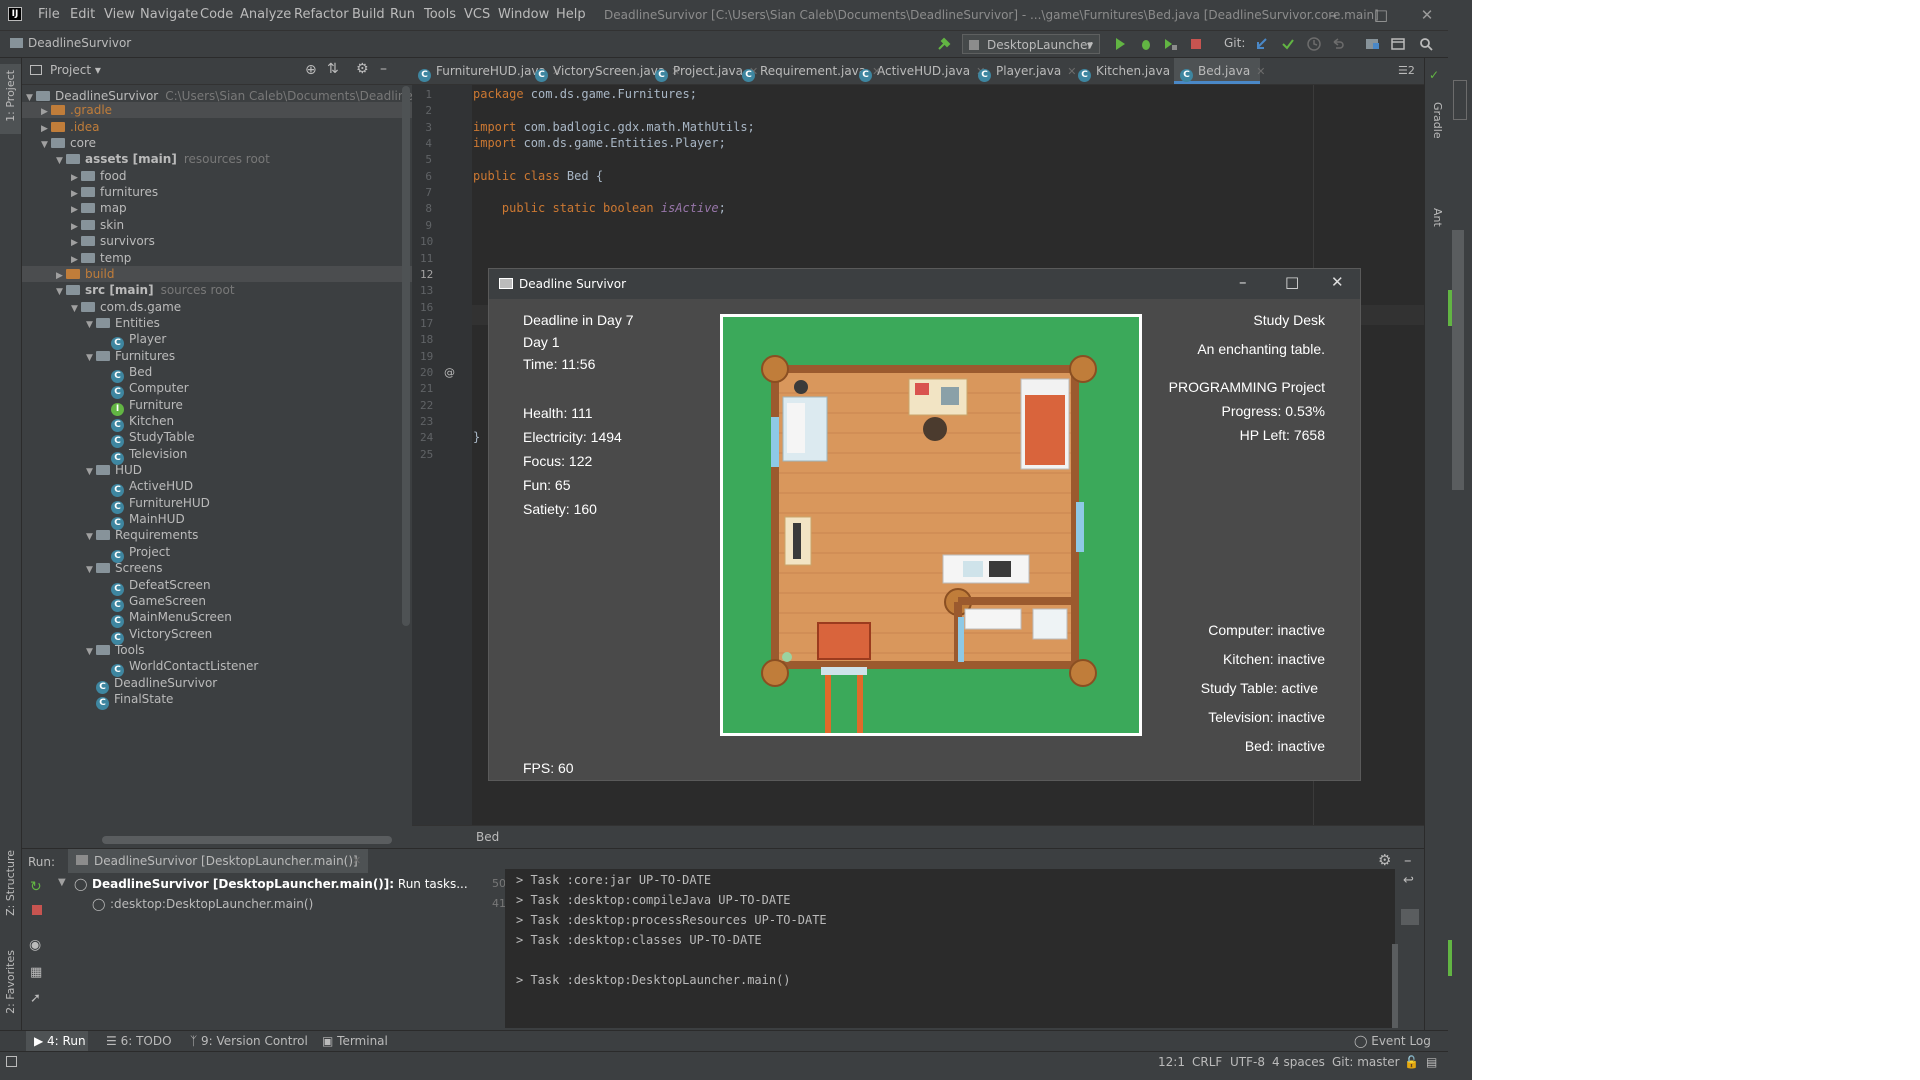  What do you see at coordinates (36, 972) in the screenshot?
I see `layout-icon: ▦` at bounding box center [36, 972].